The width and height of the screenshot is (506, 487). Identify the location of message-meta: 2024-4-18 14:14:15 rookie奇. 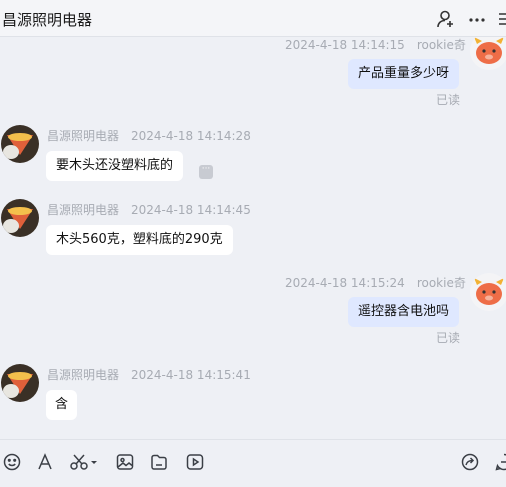
(375, 45).